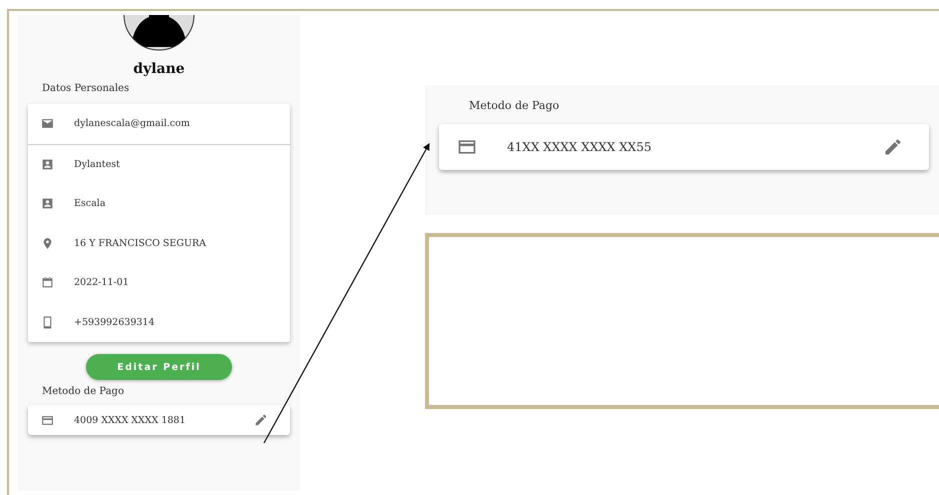 The image size is (939, 495). I want to click on field-value: 16 Y FRANCISCO SEGURA, so click(140, 243).